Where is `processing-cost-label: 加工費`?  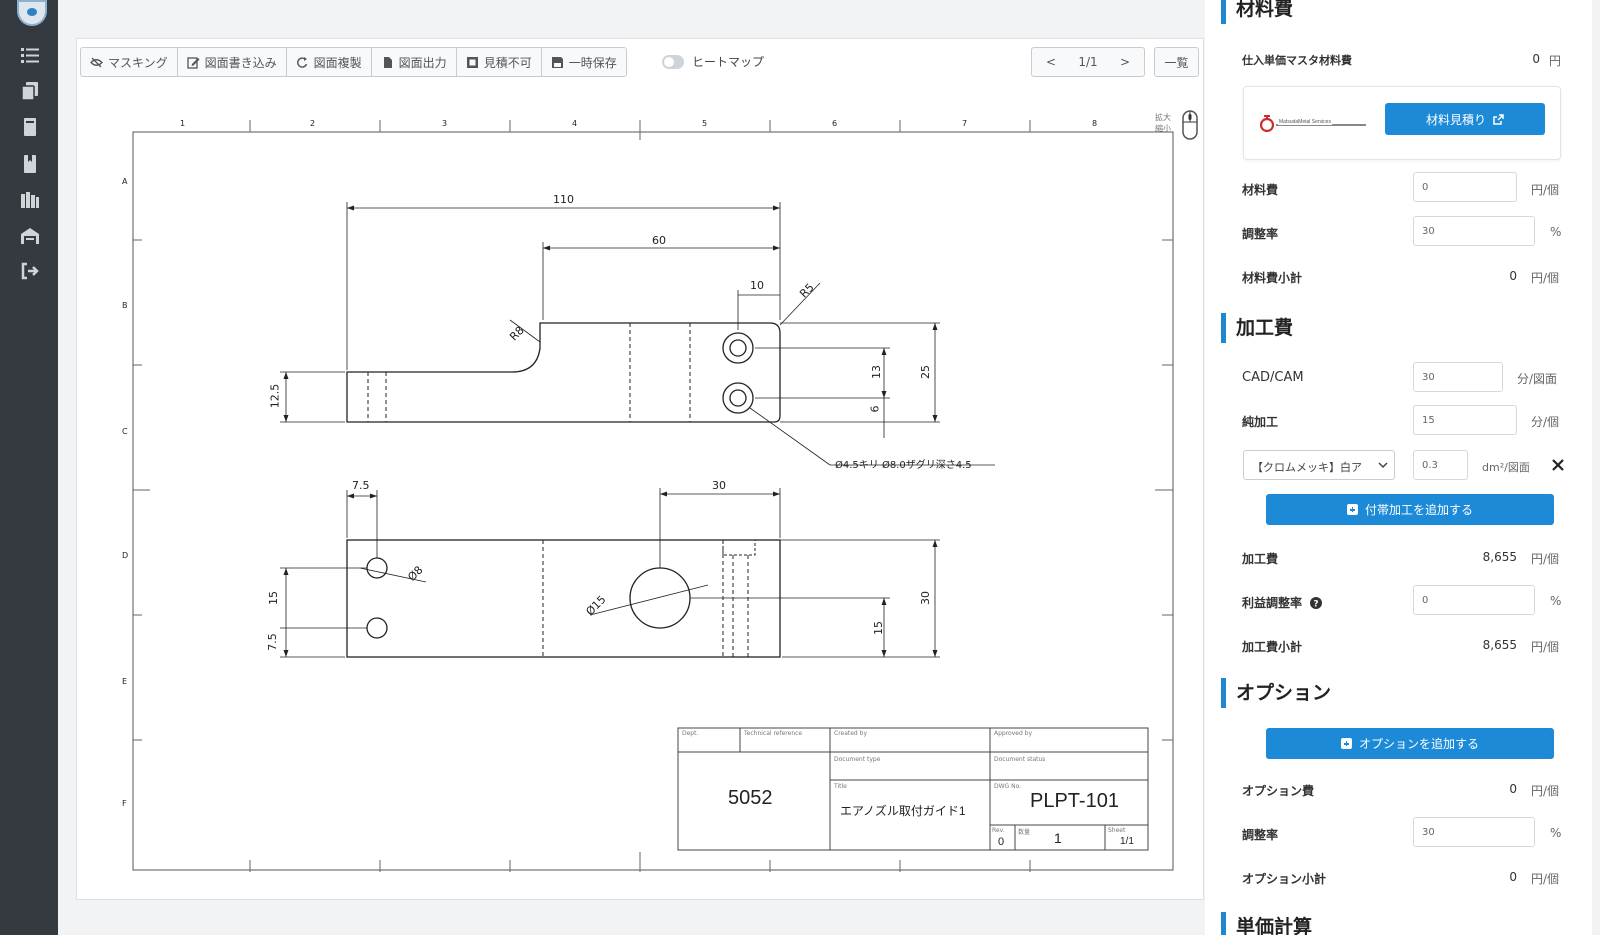
processing-cost-label: 加工費 is located at coordinates (1260, 559).